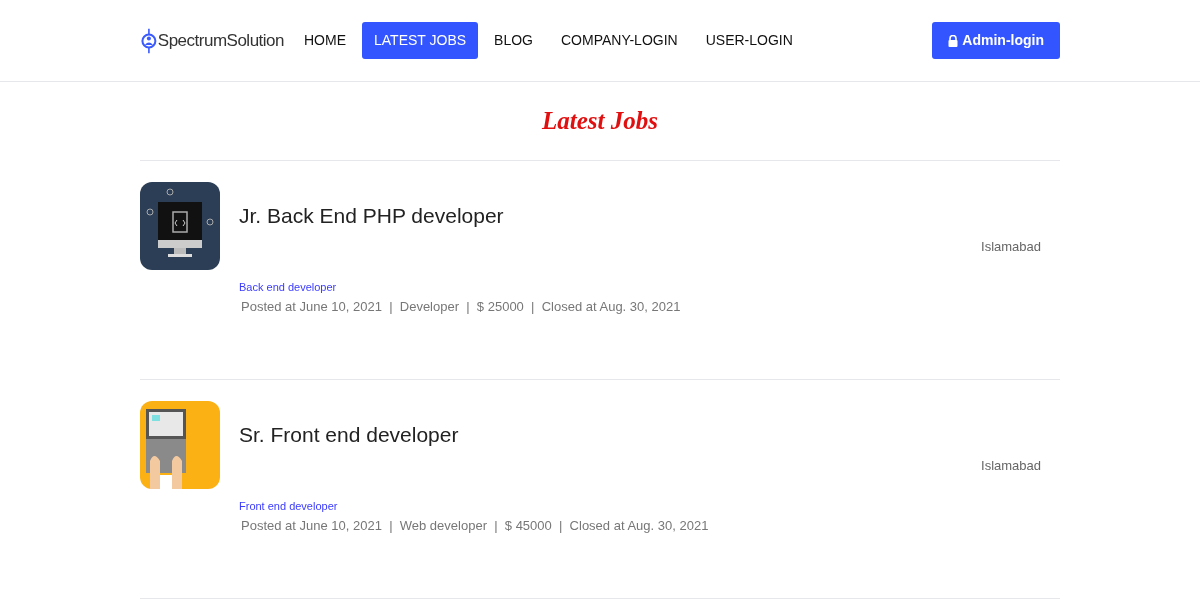 This screenshot has height=600, width=1200. I want to click on logo-text: SpectrumSolution, so click(220, 40).